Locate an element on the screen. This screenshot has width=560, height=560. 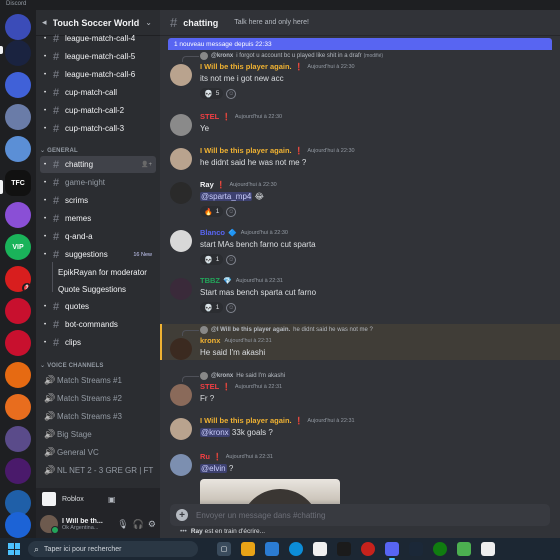
voice-channel-nl-net-2-3-gre-gr-ft: 🔊 NL NET 2 - 3 GRE GR | FT is located at coordinates (98, 470).